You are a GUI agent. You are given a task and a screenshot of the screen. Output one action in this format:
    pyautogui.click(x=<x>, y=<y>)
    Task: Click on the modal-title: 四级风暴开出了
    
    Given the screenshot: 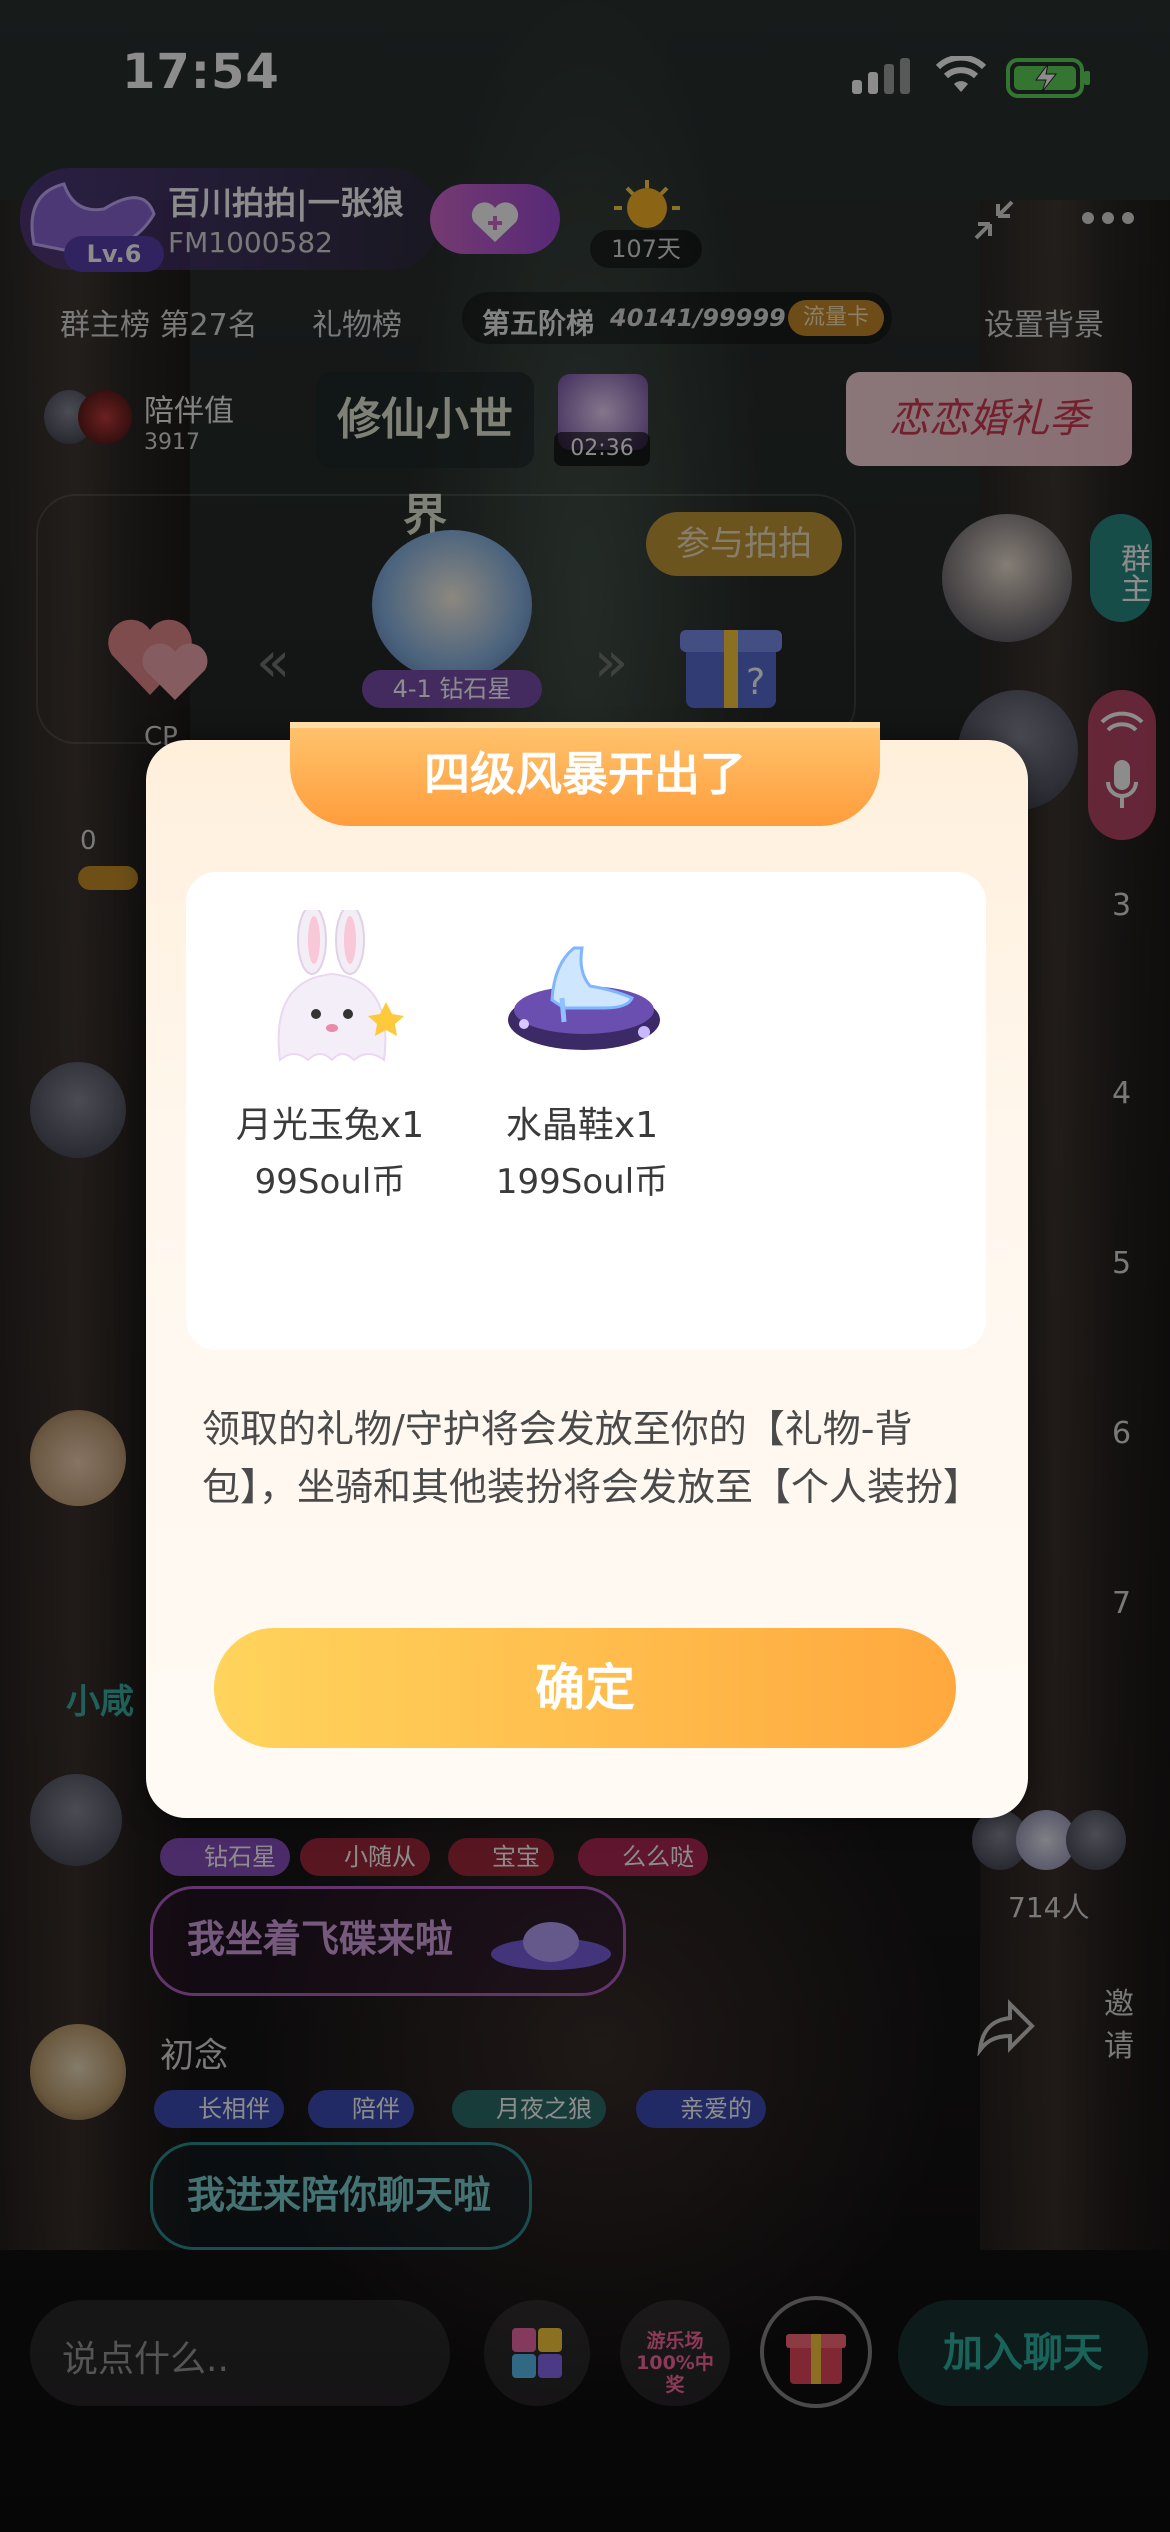 What is the action you would take?
    pyautogui.click(x=585, y=774)
    